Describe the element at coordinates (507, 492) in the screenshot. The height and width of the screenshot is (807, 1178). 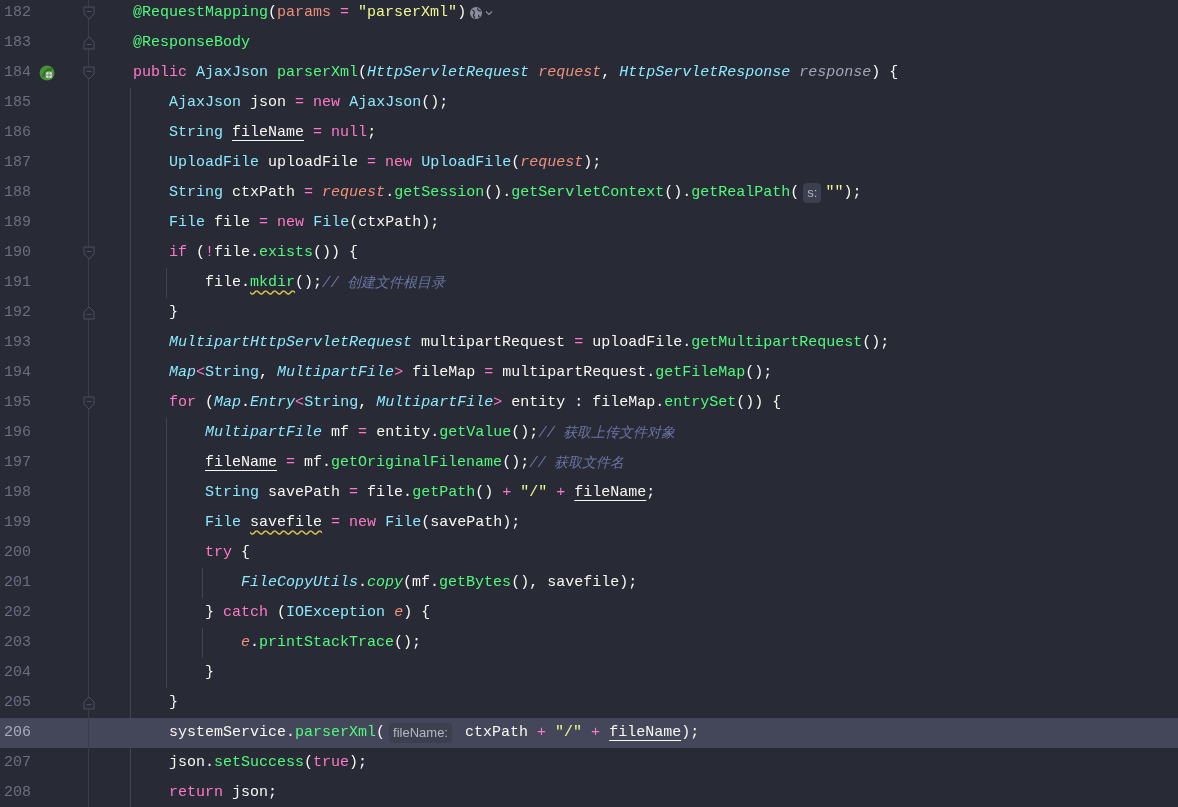
I see `operator: +` at that location.